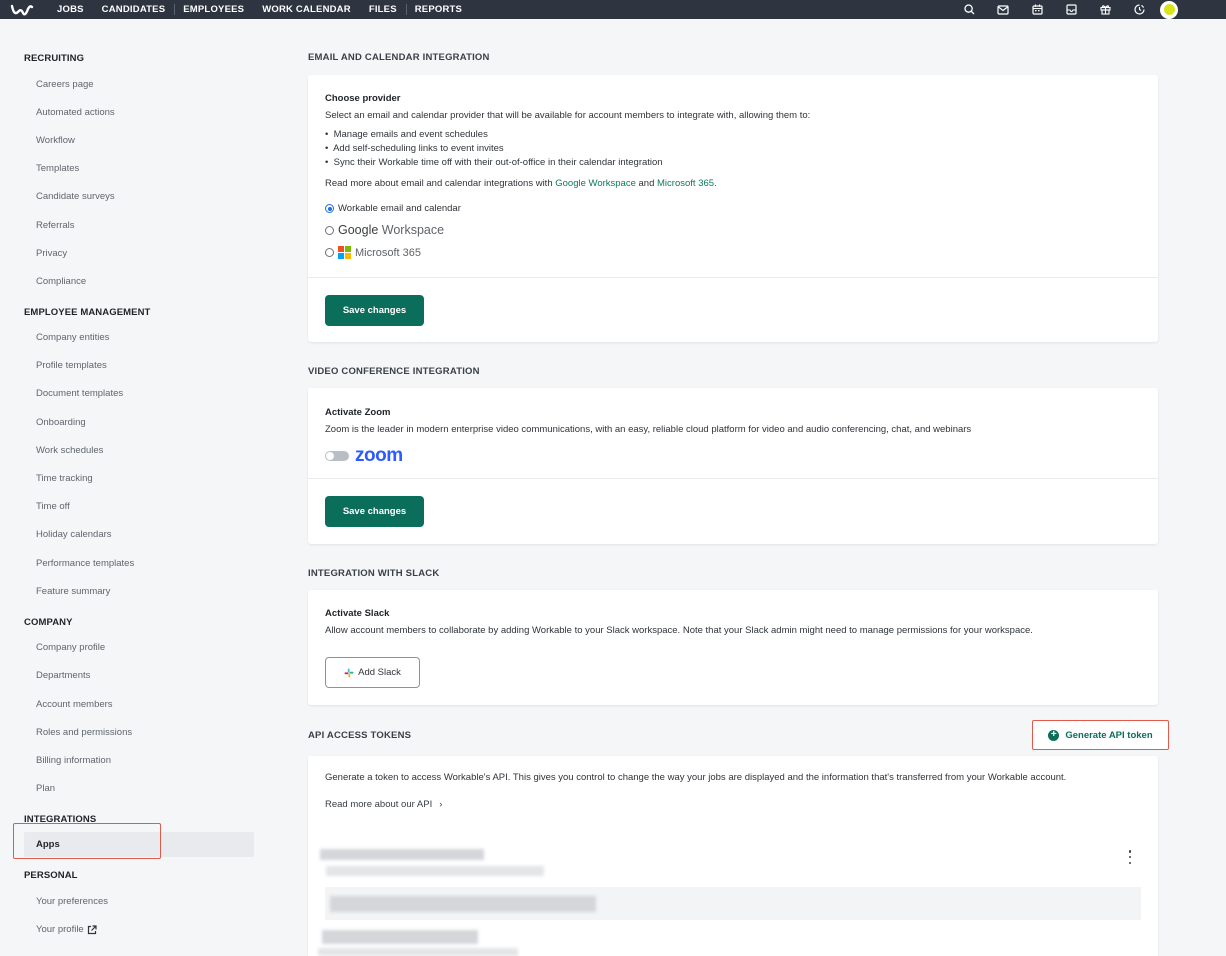  I want to click on sidebar-item-plan: Plan, so click(45, 788).